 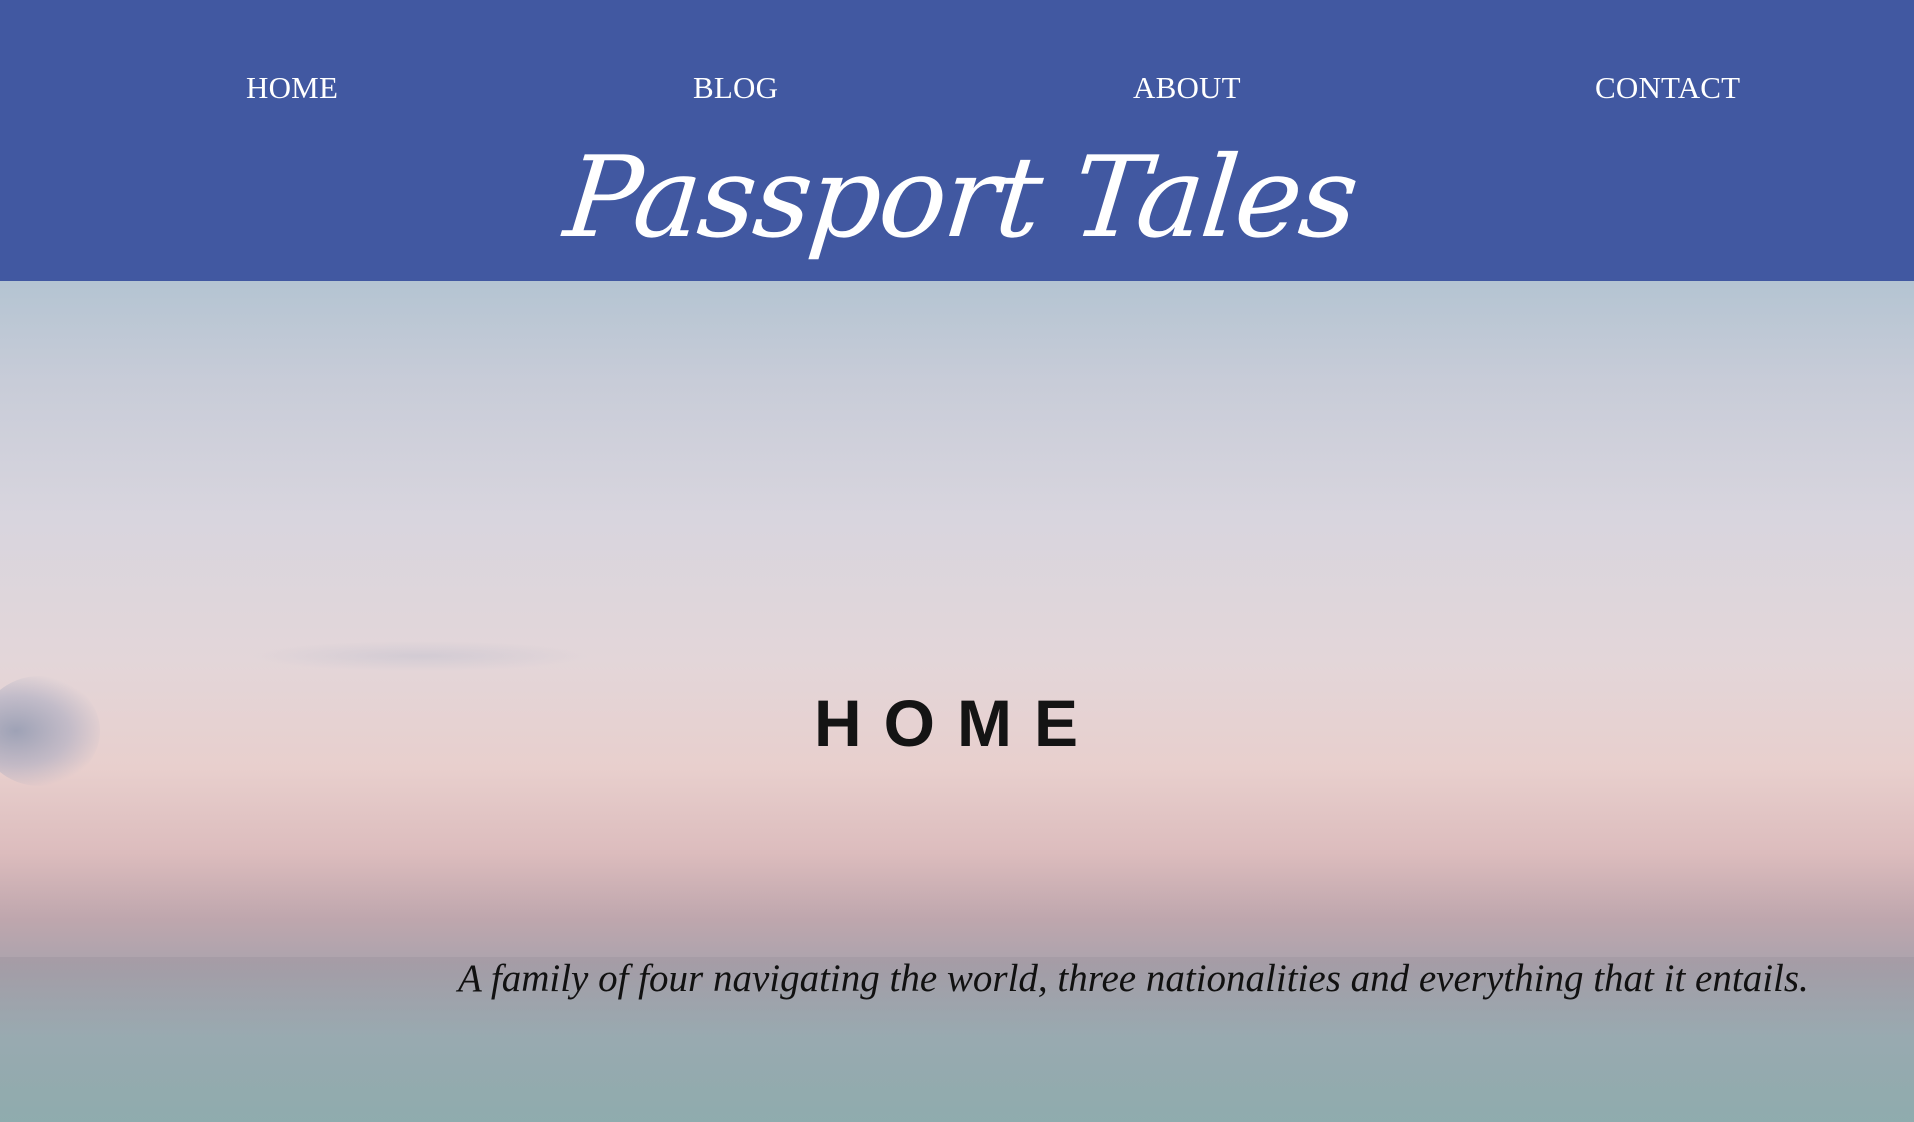 What do you see at coordinates (1187, 88) in the screenshot?
I see `nav-link-about: ABOUT` at bounding box center [1187, 88].